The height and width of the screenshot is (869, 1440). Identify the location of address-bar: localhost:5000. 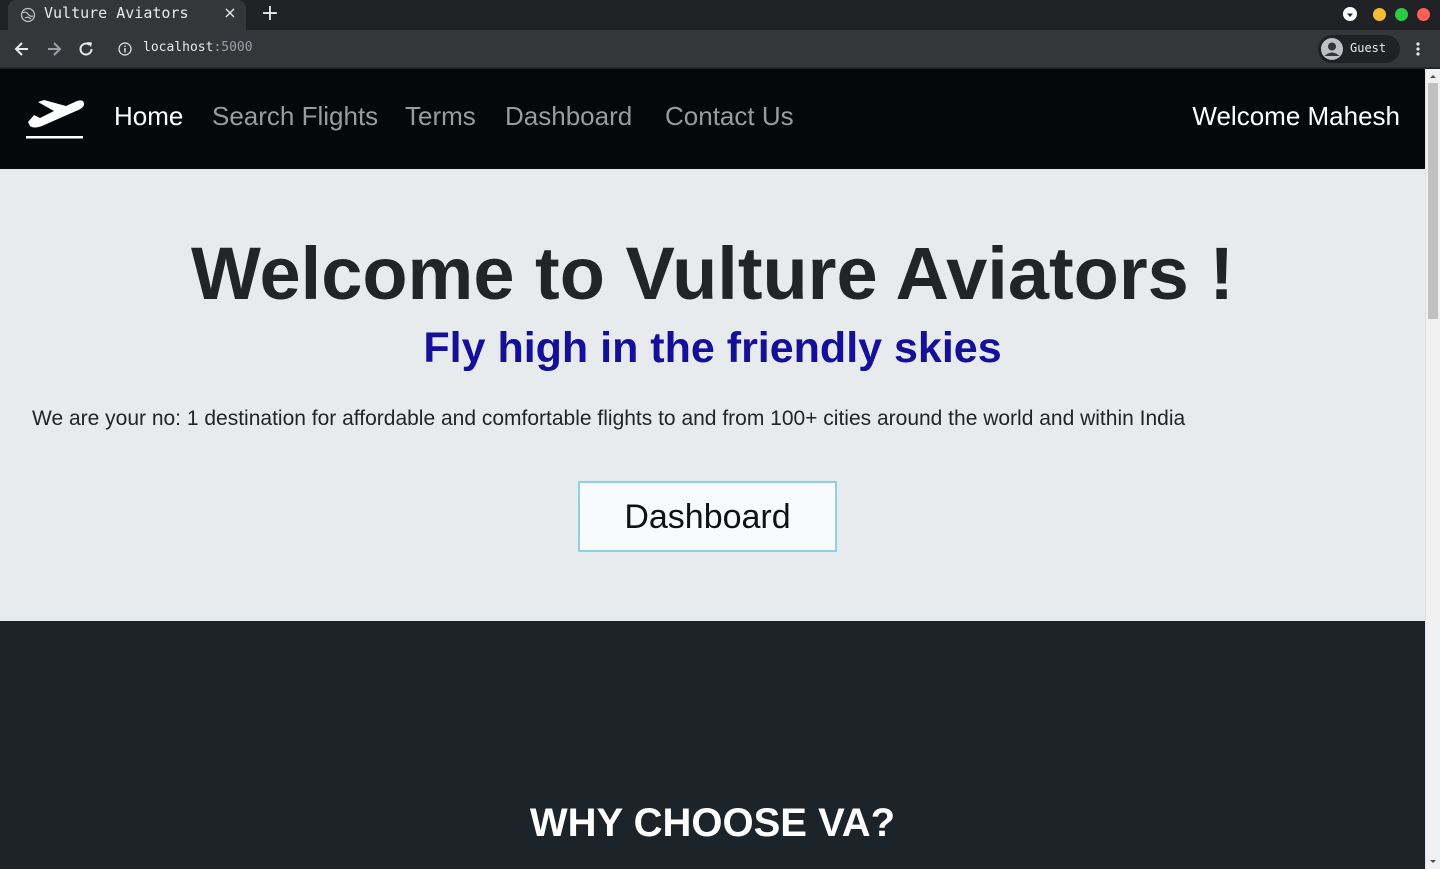
(704, 49).